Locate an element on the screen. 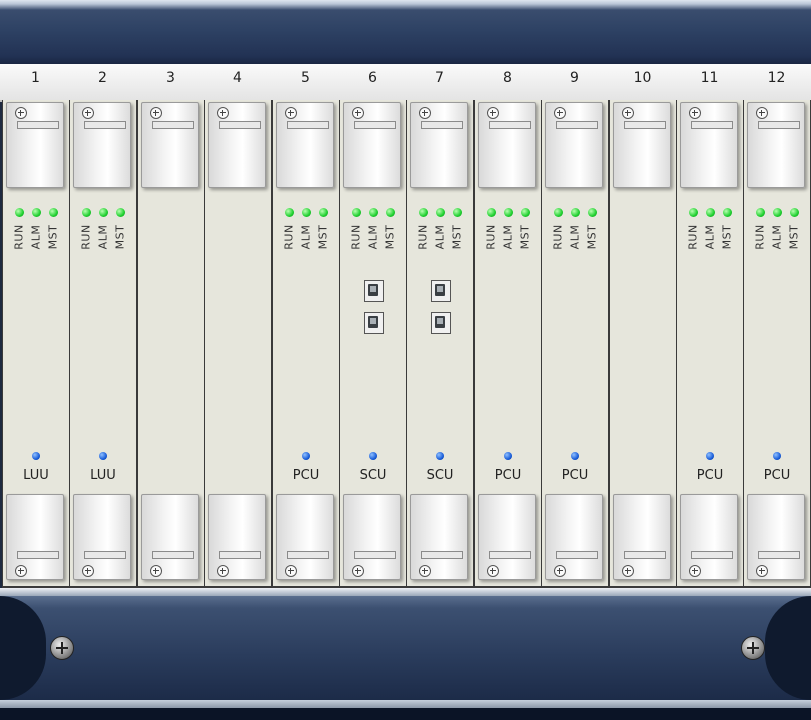 This screenshot has width=811, height=720. card-slot-9: RUN ALM MST PCU is located at coordinates (575, 344).